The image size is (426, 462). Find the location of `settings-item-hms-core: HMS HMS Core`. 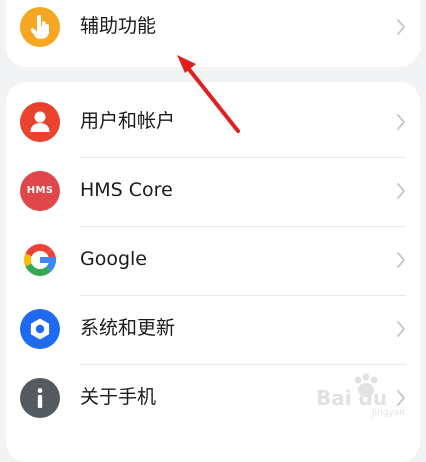

settings-item-hms-core: HMS HMS Core is located at coordinates (213, 191).